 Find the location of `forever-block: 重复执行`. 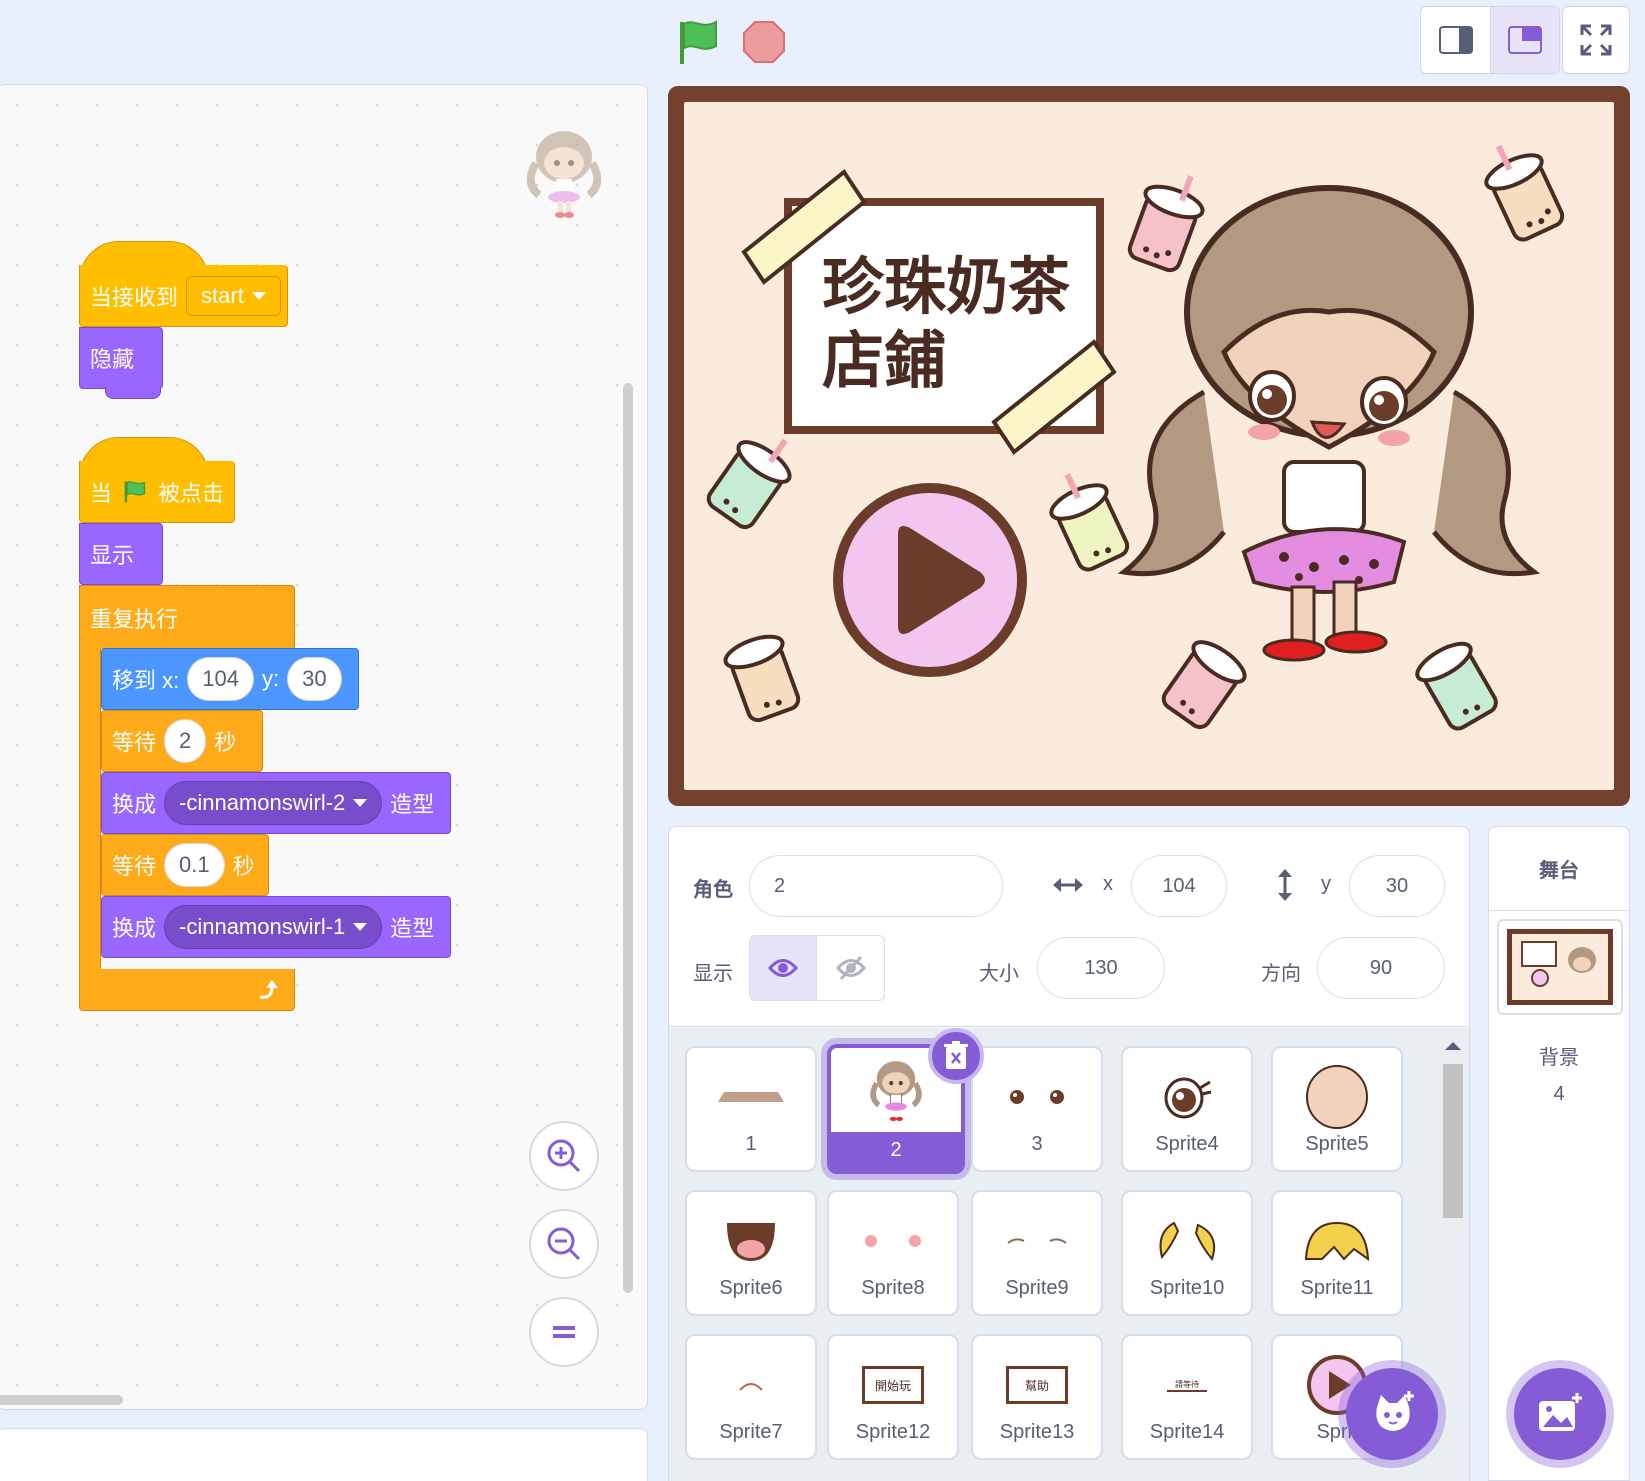

forever-block: 重复执行 is located at coordinates (187, 617).